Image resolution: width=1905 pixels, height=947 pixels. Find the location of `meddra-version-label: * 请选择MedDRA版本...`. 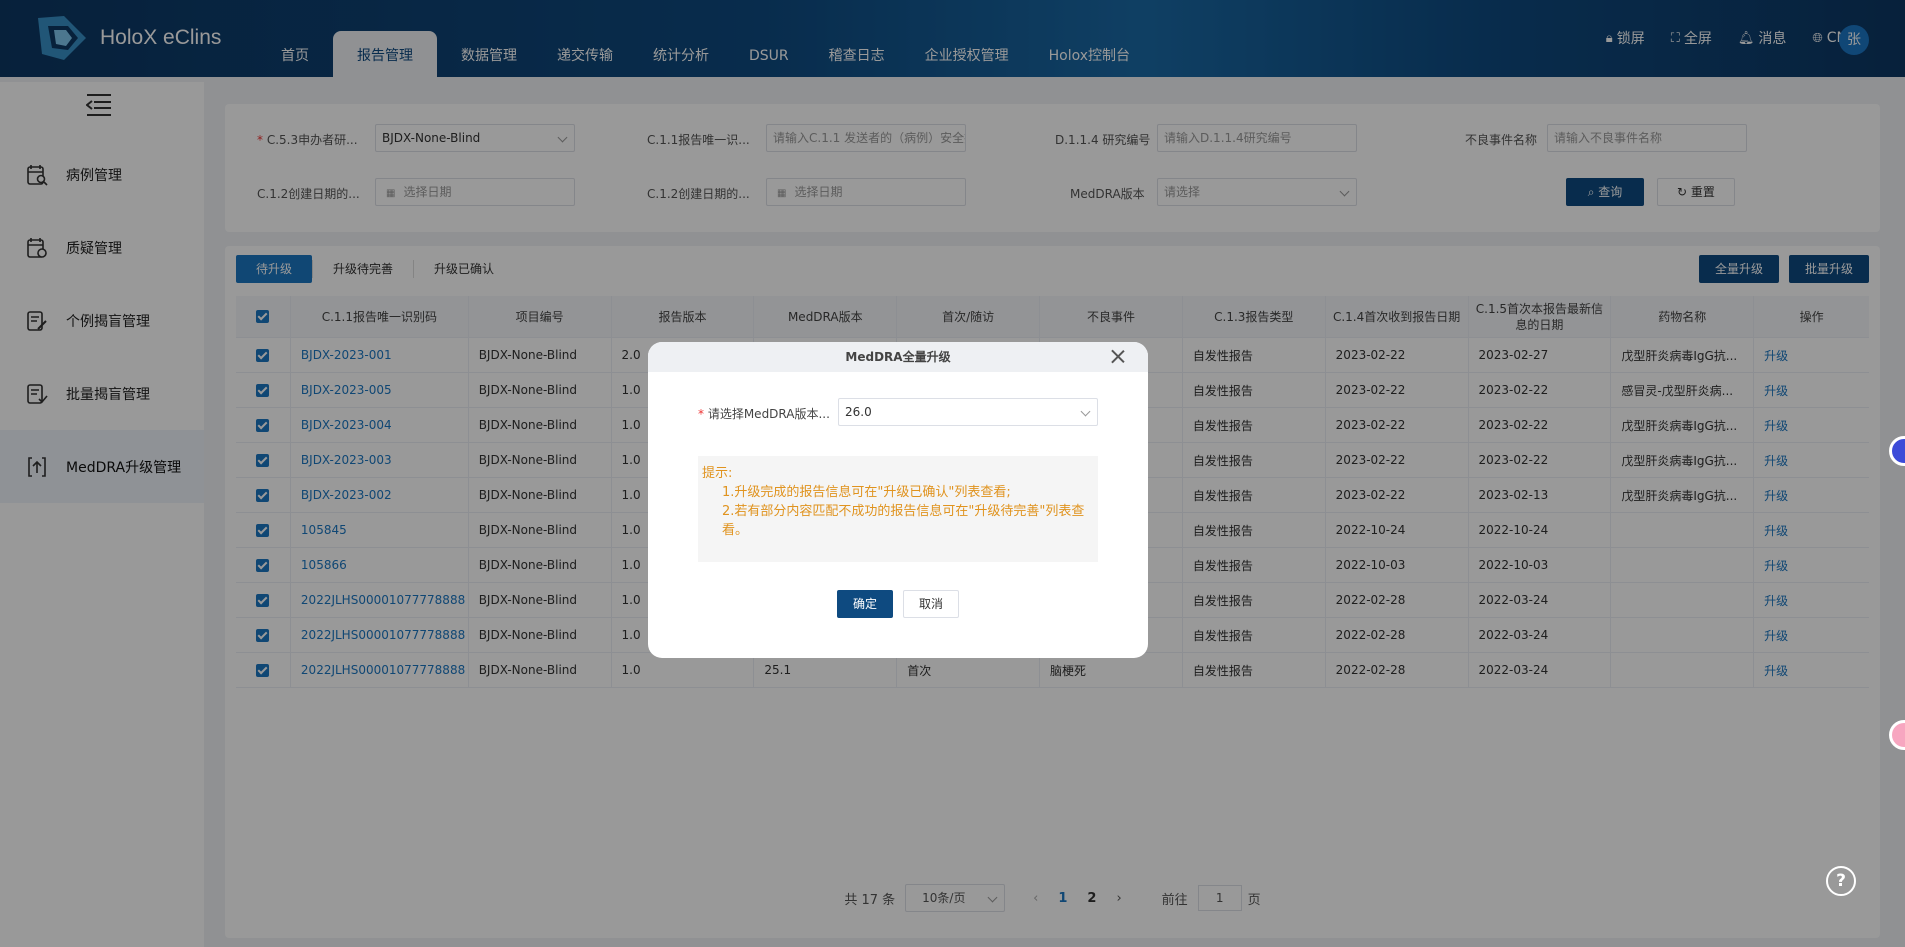

meddra-version-label: * 请选择MedDRA版本... is located at coordinates (764, 414).